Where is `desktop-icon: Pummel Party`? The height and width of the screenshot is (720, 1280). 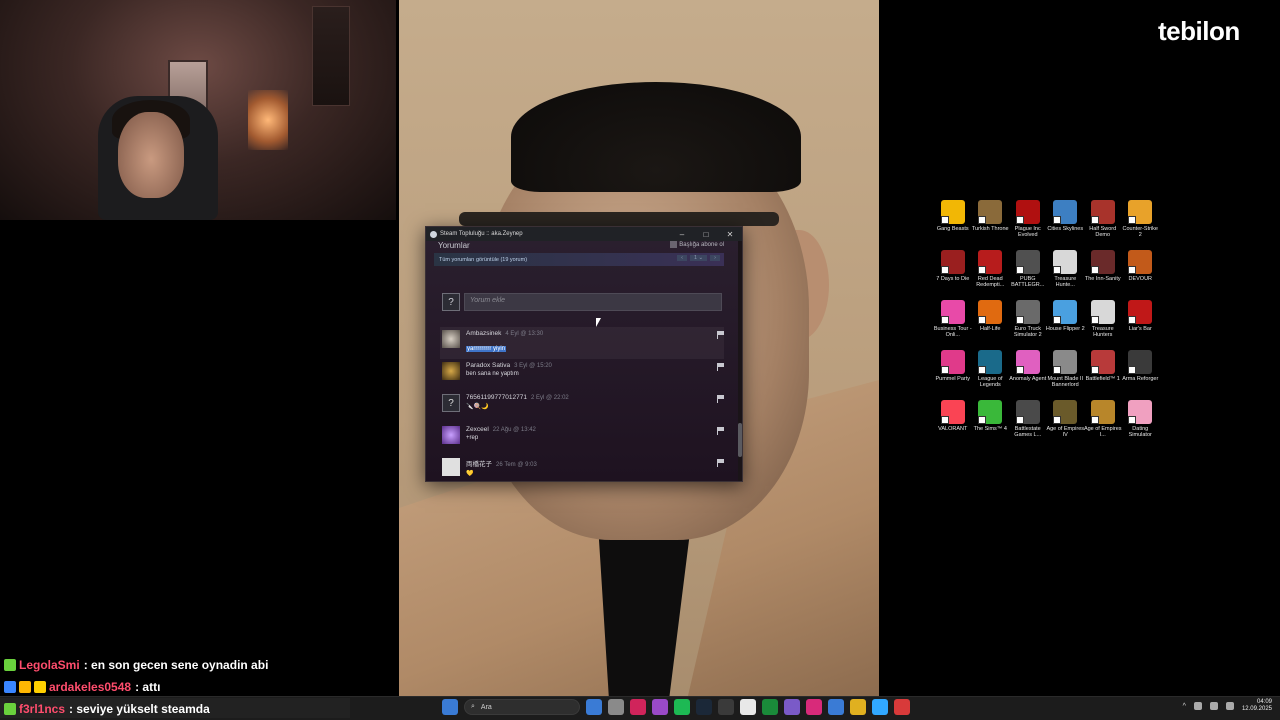 desktop-icon: Pummel Party is located at coordinates (953, 371).